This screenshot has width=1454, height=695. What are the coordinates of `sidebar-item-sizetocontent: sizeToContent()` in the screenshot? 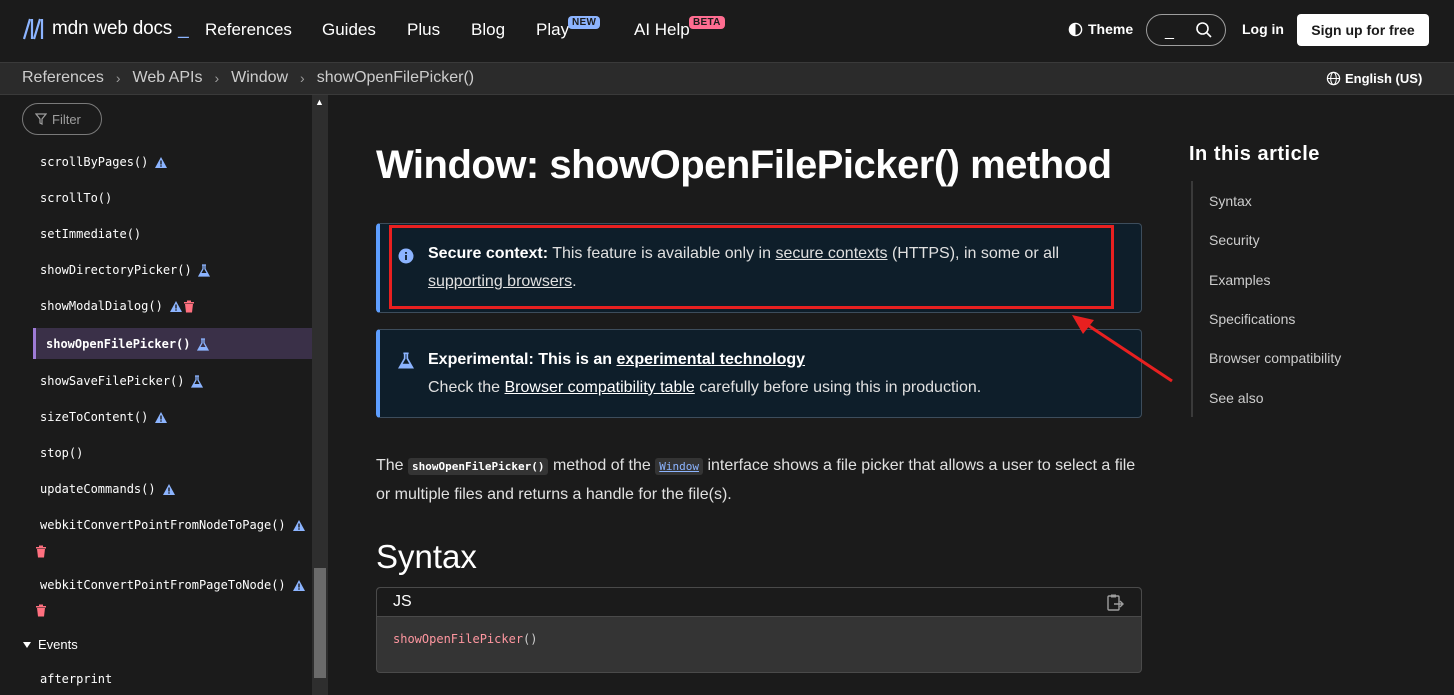 It's located at (104, 417).